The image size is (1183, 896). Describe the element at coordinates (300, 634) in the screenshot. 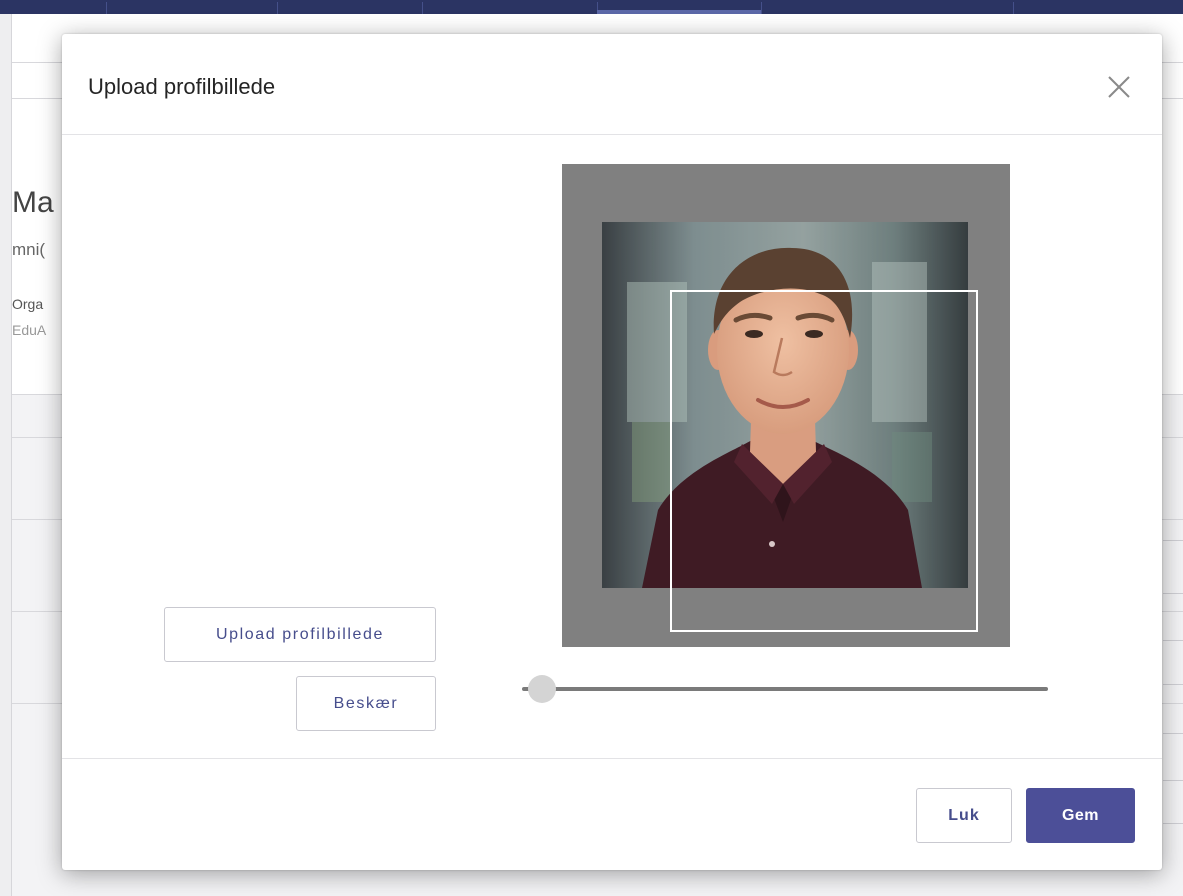

I see `upload-profile-picture-button: Upload profilbillede` at that location.